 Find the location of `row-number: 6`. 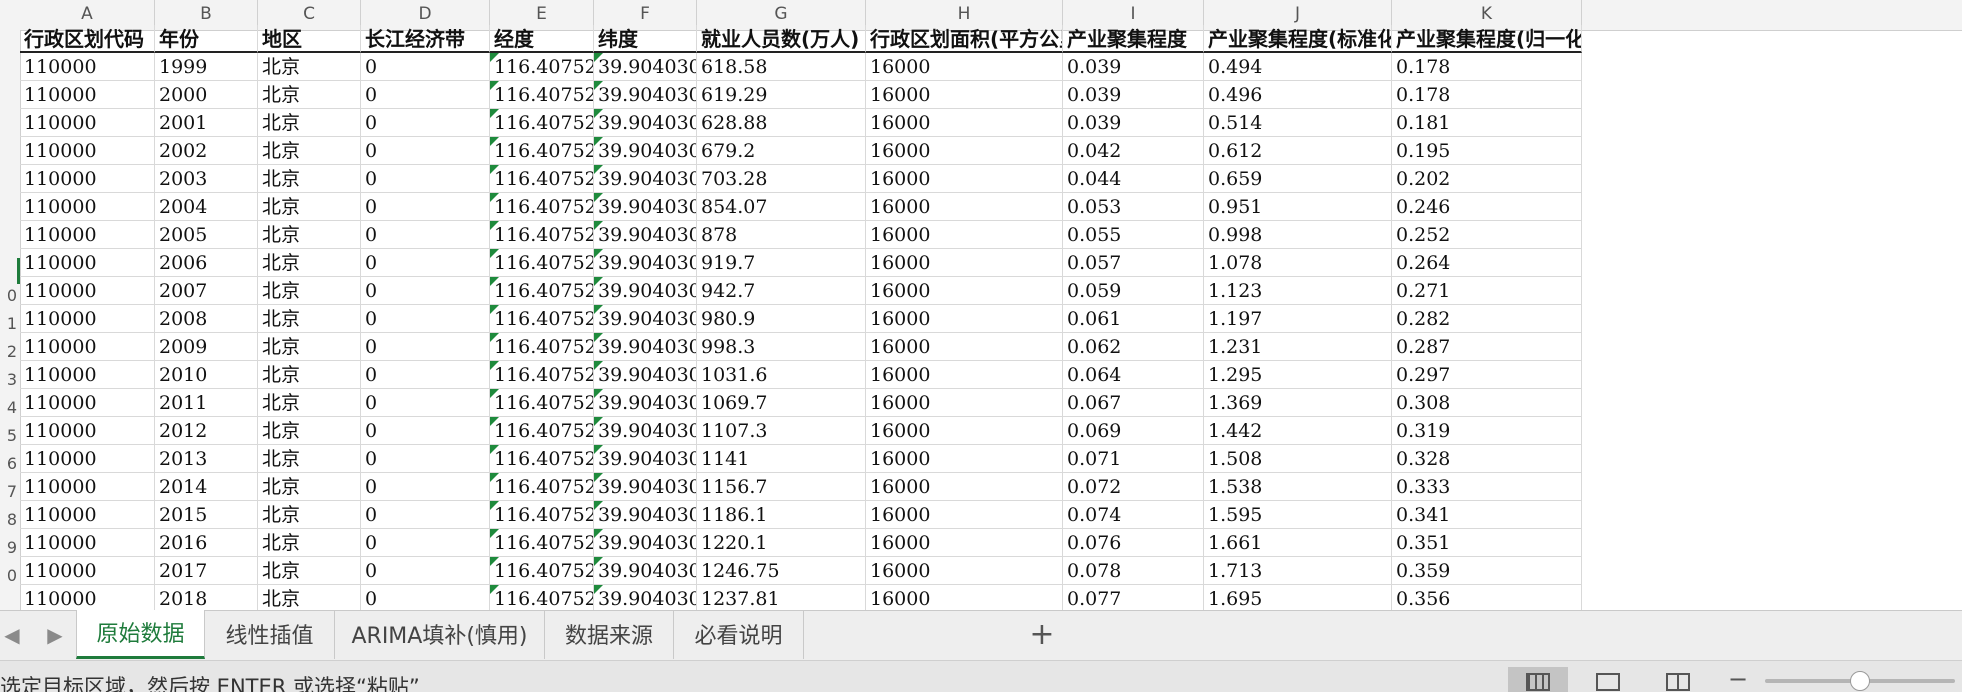

row-number: 6 is located at coordinates (8, 464).